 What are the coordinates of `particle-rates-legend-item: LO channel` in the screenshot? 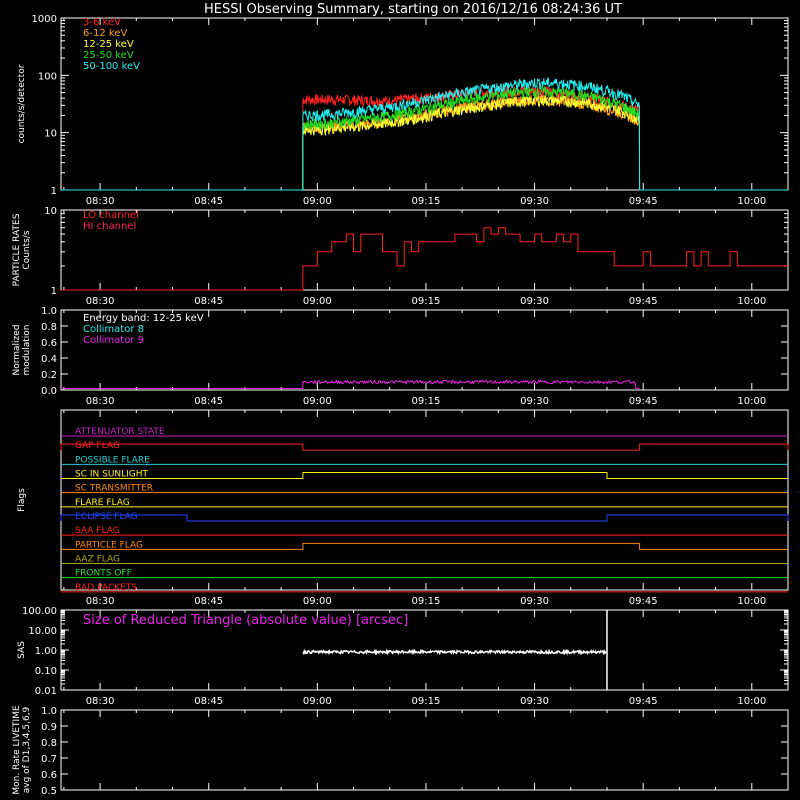 It's located at (111, 215).